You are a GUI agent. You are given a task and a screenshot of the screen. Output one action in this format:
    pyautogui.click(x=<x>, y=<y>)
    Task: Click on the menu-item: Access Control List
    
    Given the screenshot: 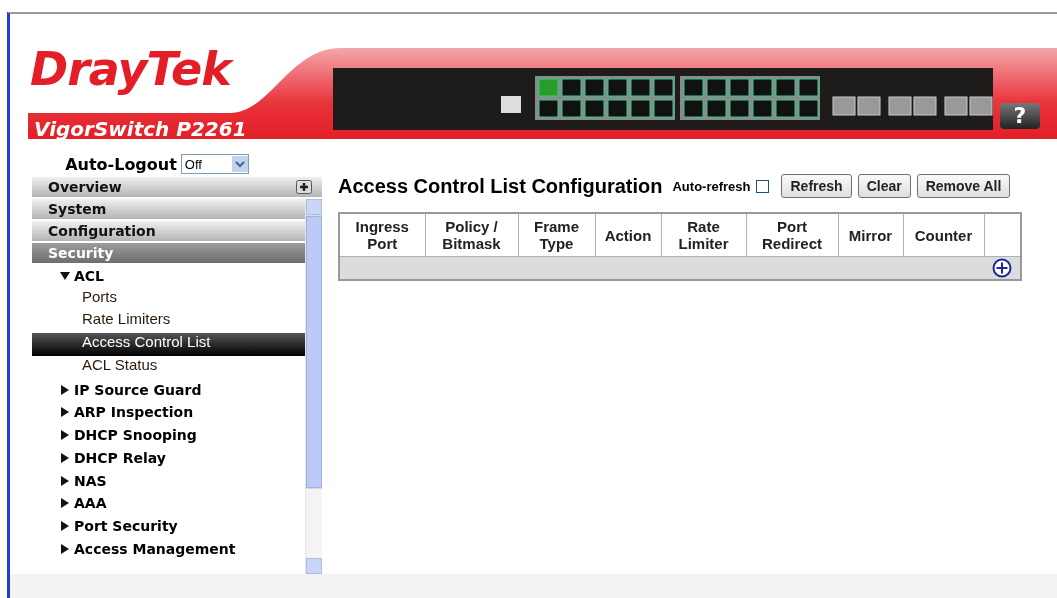 What is the action you would take?
    pyautogui.click(x=168, y=344)
    